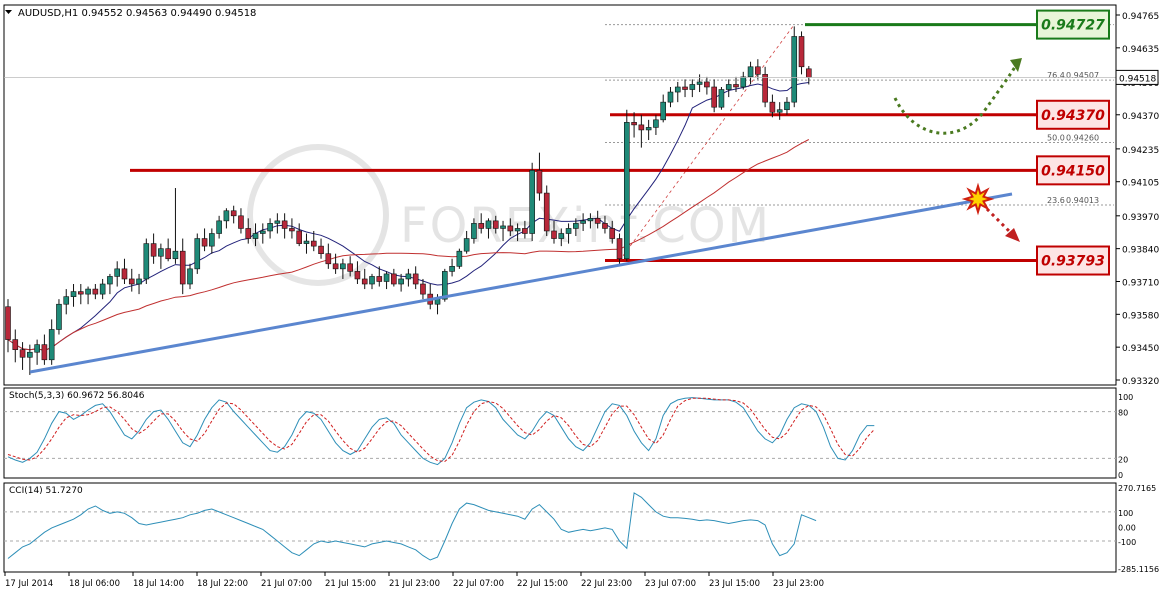 The width and height of the screenshot is (1160, 591). Describe the element at coordinates (414, 584) in the screenshot. I see `time-tick-label: 21 Jul 23:00` at that location.